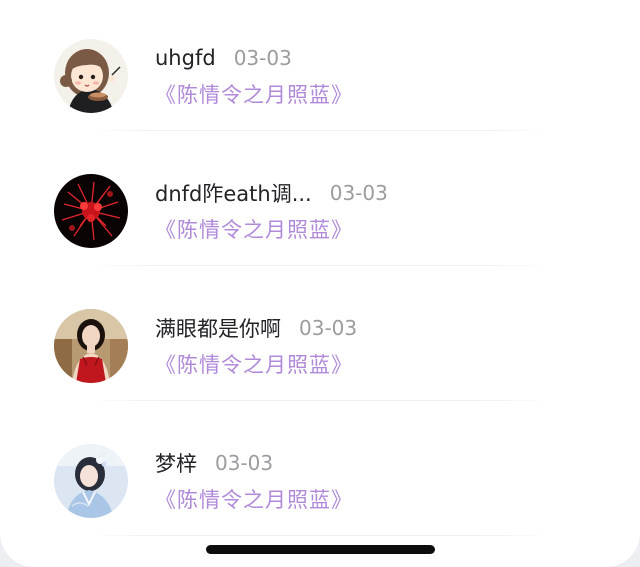  Describe the element at coordinates (223, 58) in the screenshot. I see `comment-header: uhgfd 03-03` at that location.